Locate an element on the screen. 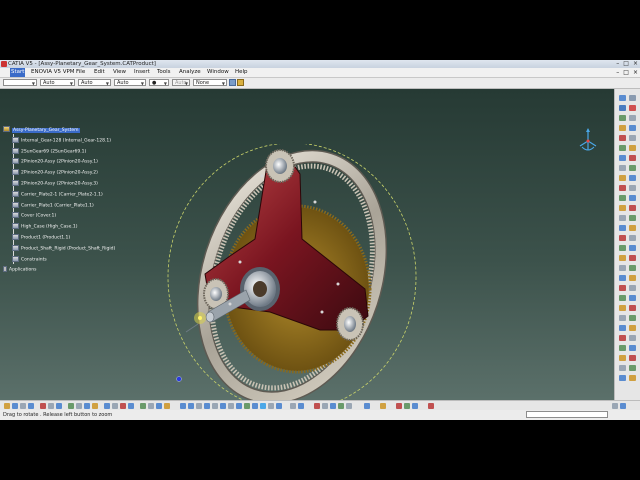 Image resolution: width=640 pixels, height=480 pixels. tree-item: Cover (Cover.1) is located at coordinates (34, 216).